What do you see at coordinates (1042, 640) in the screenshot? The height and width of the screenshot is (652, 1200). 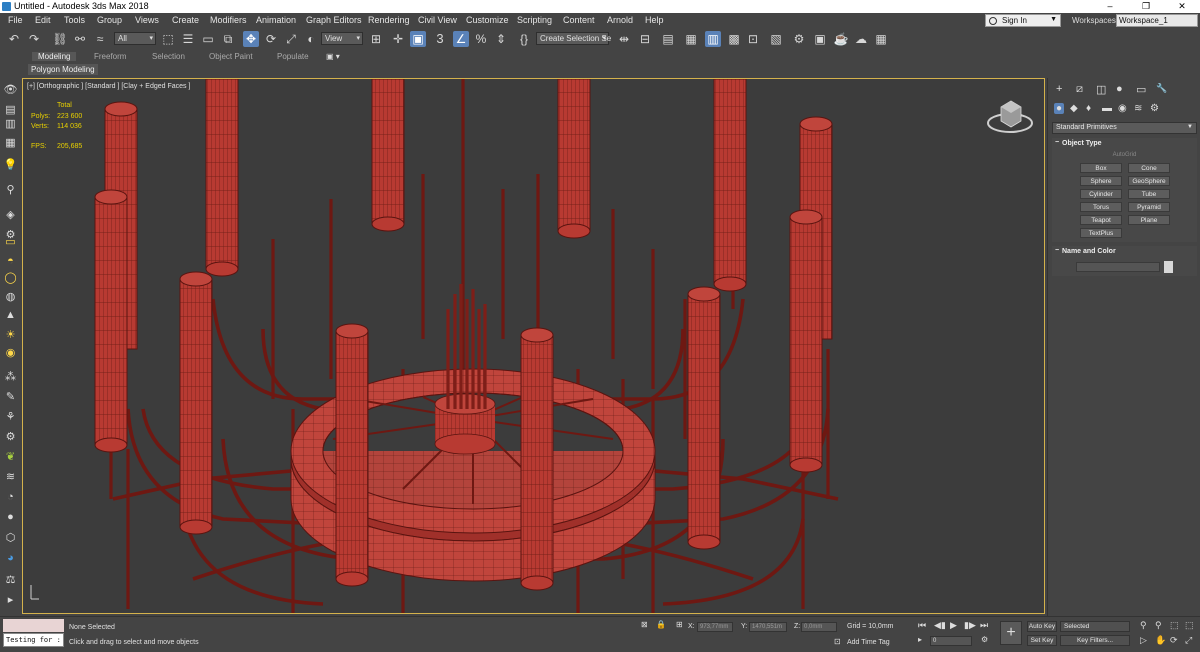 I see `set-key-button: Set Key` at bounding box center [1042, 640].